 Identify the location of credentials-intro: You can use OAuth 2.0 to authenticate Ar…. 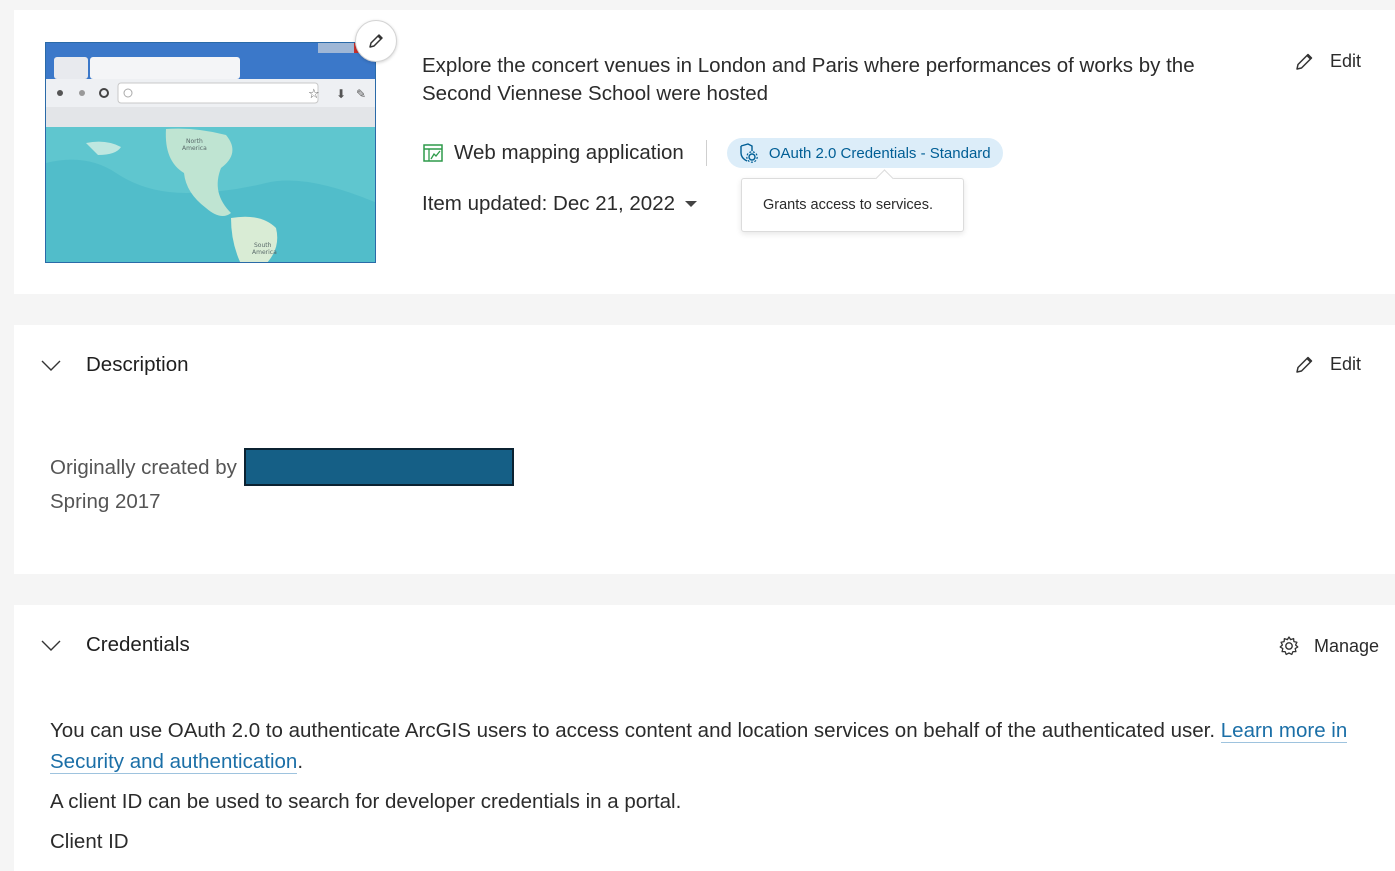
(633, 730).